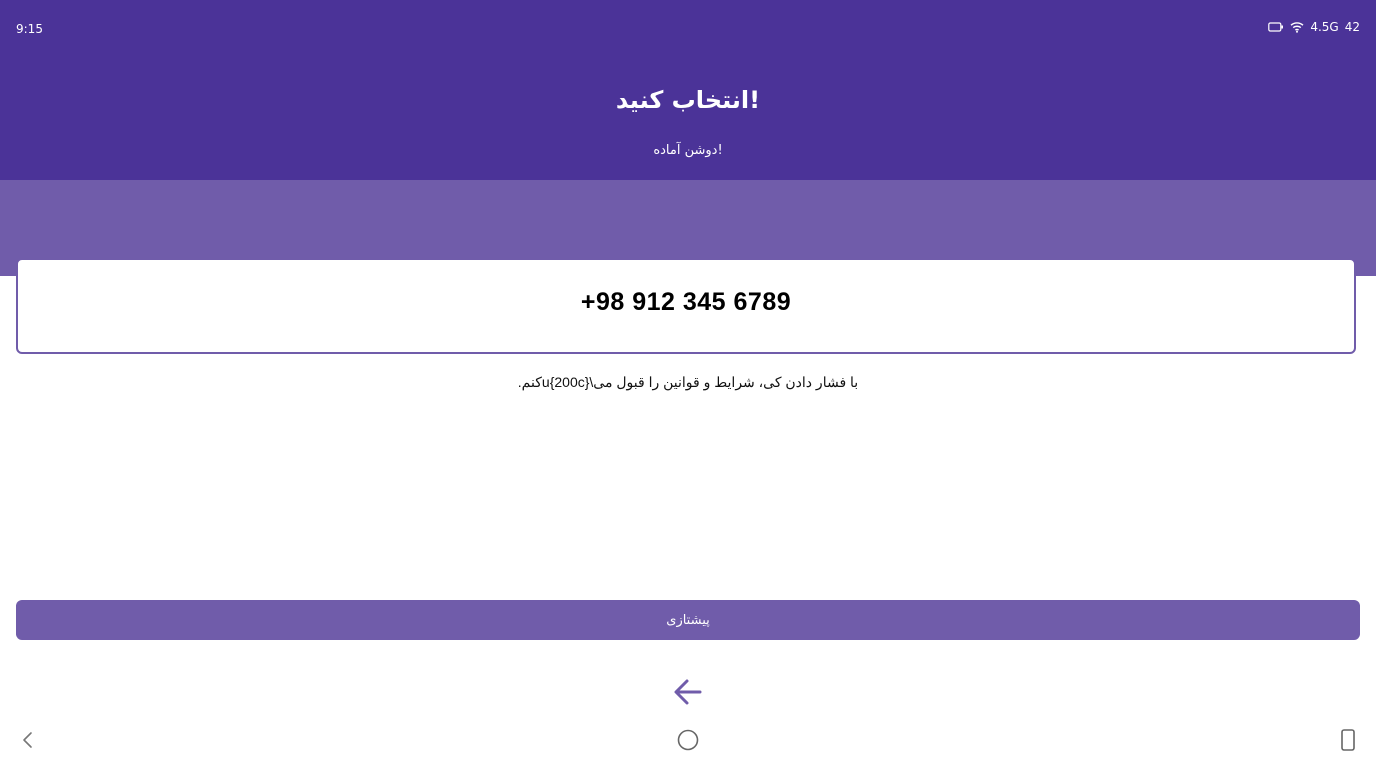  I want to click on home-circle-icon, so click(688, 740).